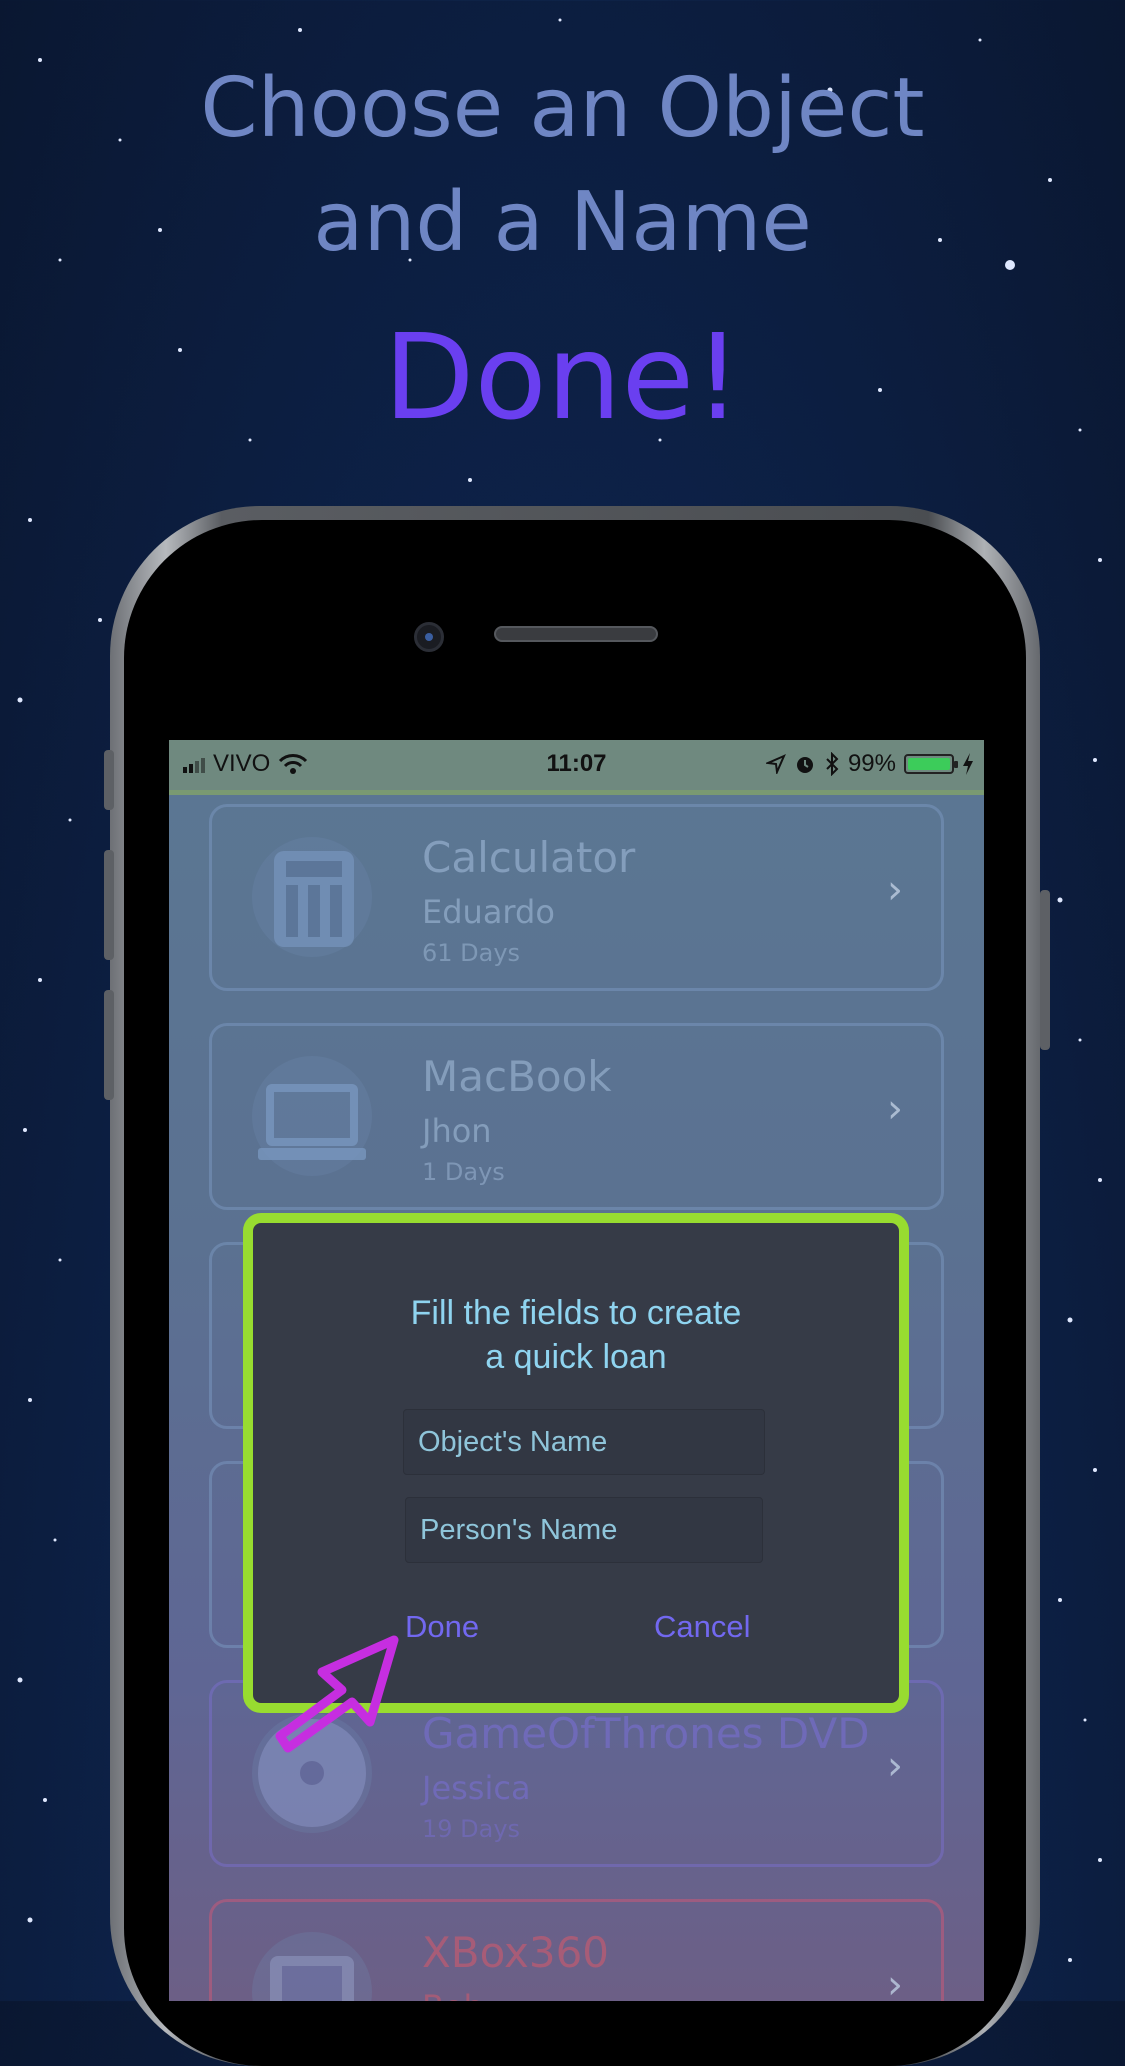 The width and height of the screenshot is (1125, 2066). Describe the element at coordinates (517, 1076) in the screenshot. I see `loan-object-name: MacBook` at that location.